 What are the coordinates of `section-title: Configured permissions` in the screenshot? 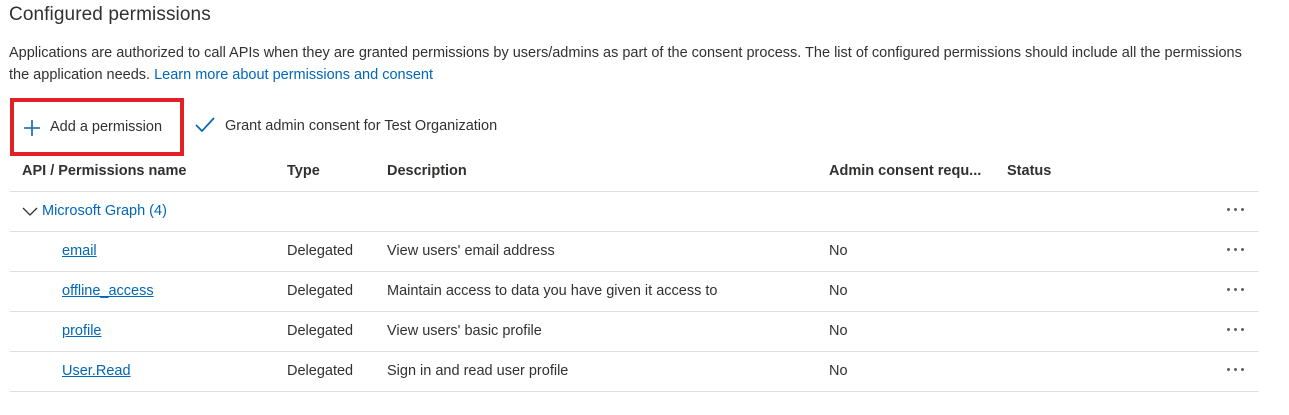 It's located at (110, 14).